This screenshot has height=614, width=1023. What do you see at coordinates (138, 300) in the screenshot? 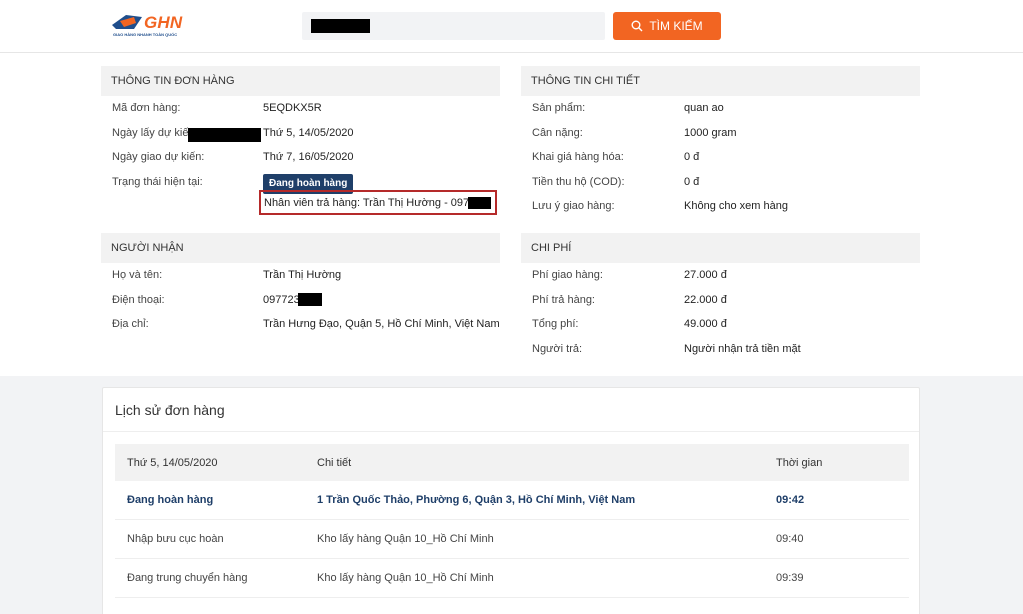
I see `receiver-phone-label: Điện thoại:` at bounding box center [138, 300].